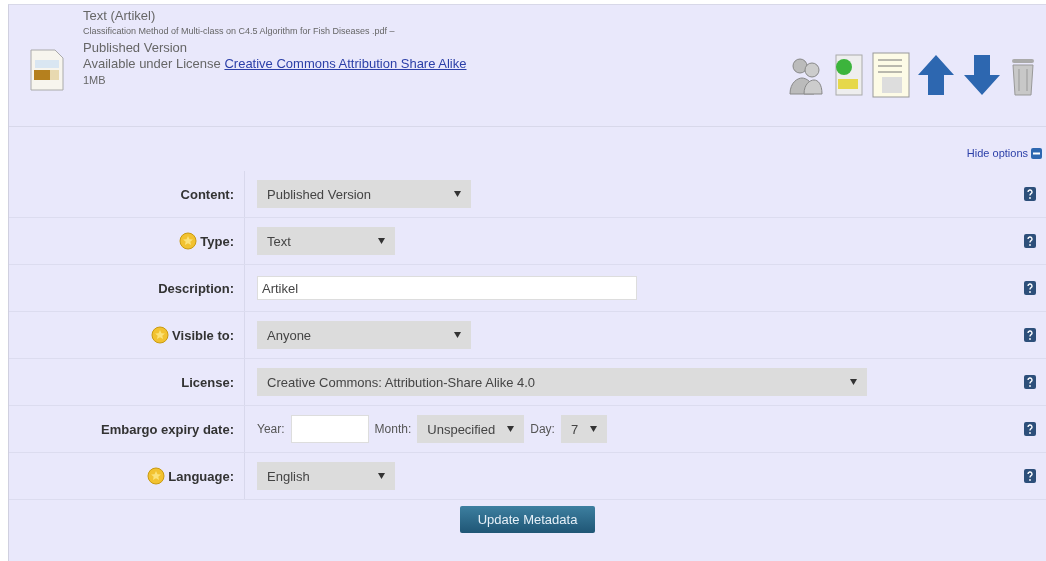  I want to click on license-link: Creative Commons Attribution Share Alike, so click(345, 63).